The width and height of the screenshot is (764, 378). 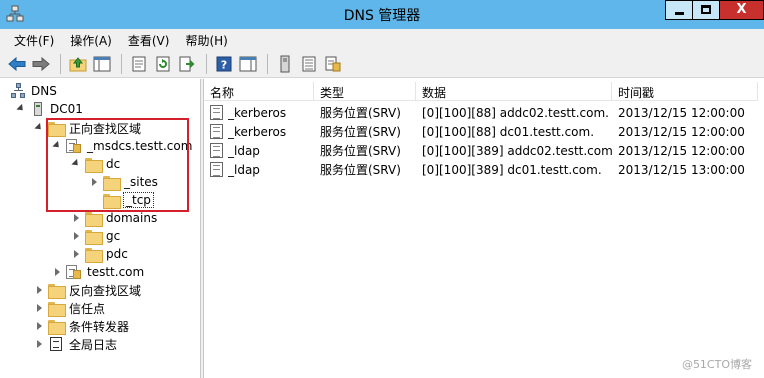 What do you see at coordinates (49, 109) in the screenshot?
I see `tree-item-dc01: DC01` at bounding box center [49, 109].